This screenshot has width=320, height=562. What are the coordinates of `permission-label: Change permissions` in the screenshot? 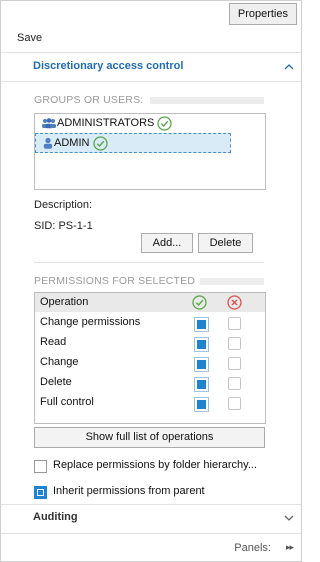 It's located at (90, 322).